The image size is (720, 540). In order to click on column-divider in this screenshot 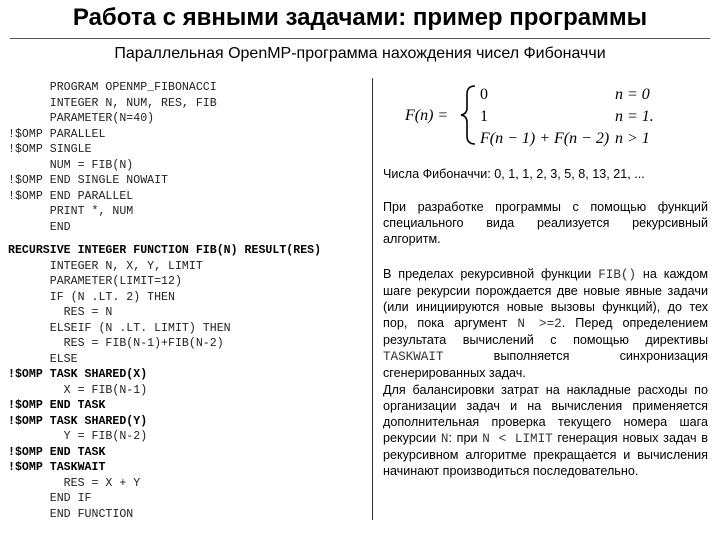, I will do `click(372, 299)`.